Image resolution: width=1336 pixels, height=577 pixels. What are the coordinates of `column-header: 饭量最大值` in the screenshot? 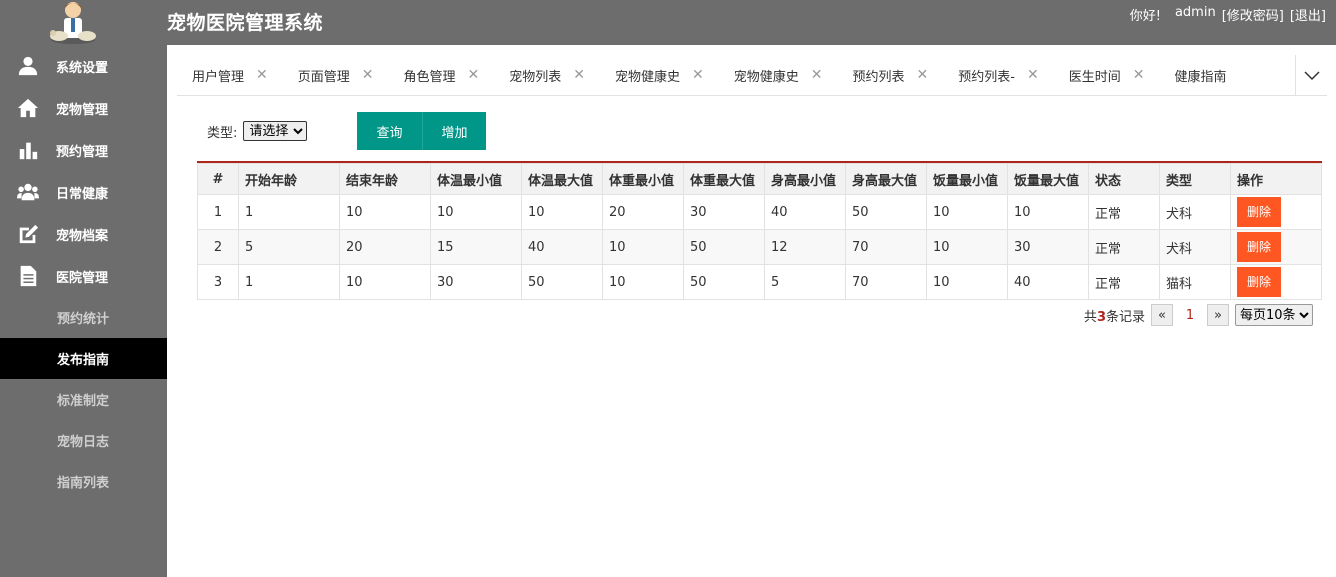 It's located at (1048, 179).